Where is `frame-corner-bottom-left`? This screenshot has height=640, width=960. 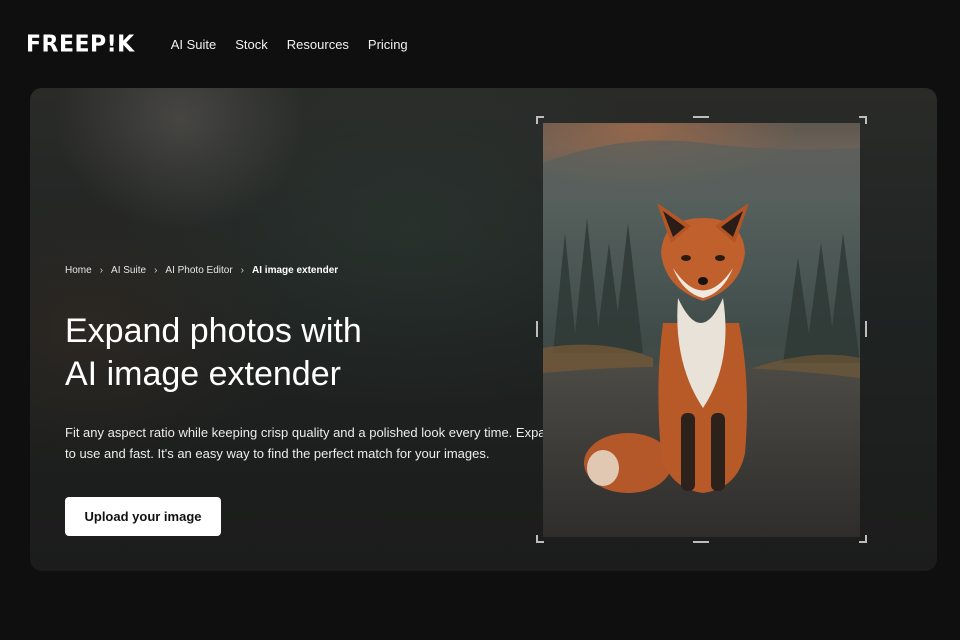
frame-corner-bottom-left is located at coordinates (540, 539).